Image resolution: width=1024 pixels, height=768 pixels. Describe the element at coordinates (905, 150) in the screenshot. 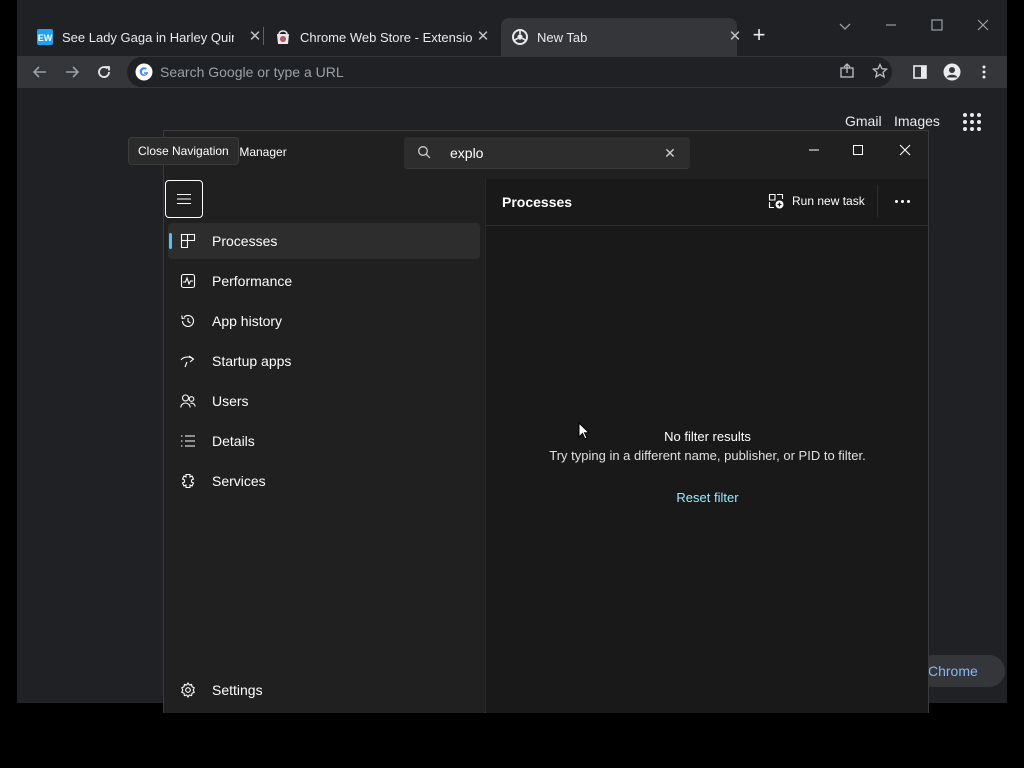

I see `tm-close-icon` at that location.